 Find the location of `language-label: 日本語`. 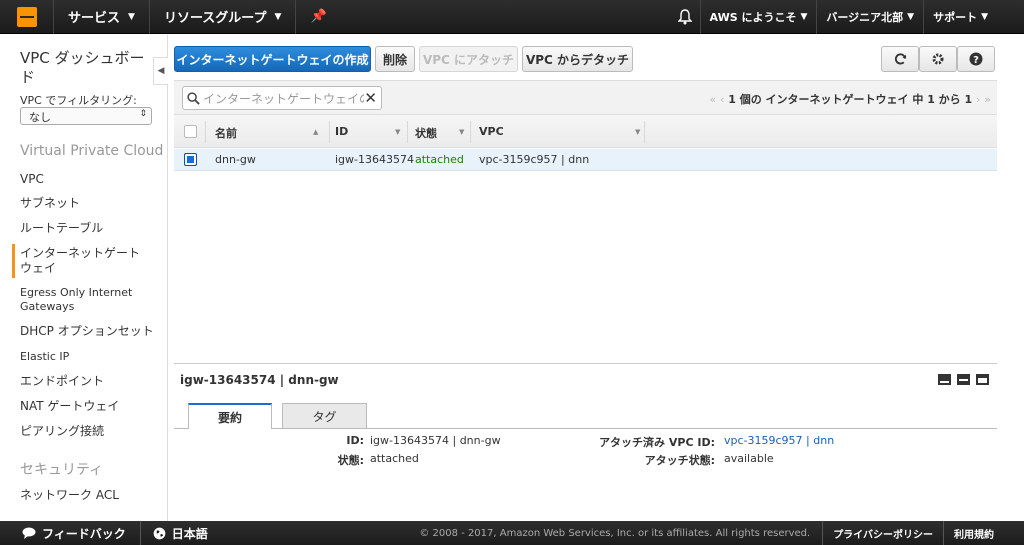

language-label: 日本語 is located at coordinates (189, 533).